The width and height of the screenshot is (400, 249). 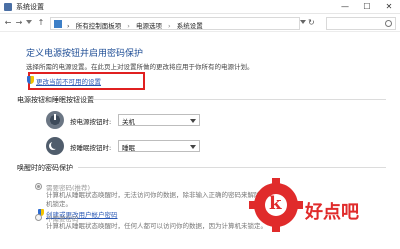 I want to click on power-button-label: 按电源按钮时:, so click(x=91, y=122).